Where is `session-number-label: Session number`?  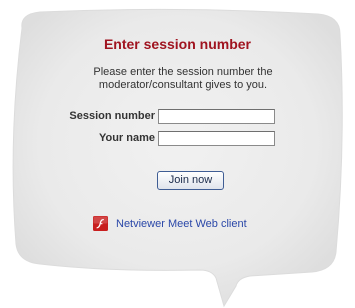 session-number-label: Session number is located at coordinates (112, 116).